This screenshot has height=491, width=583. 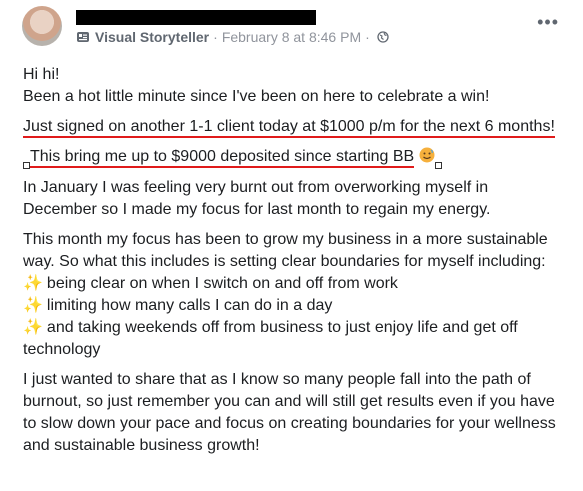 I want to click on post-greeting: Hi hi!, so click(x=41, y=74).